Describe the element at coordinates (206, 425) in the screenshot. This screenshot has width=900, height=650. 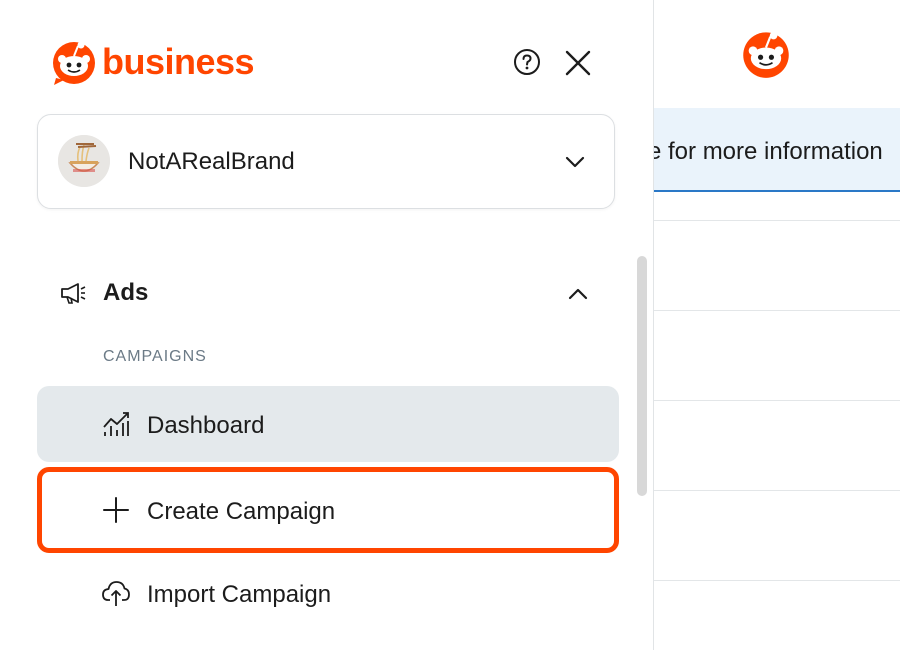
I see `nav-item-label: Dashboard` at that location.